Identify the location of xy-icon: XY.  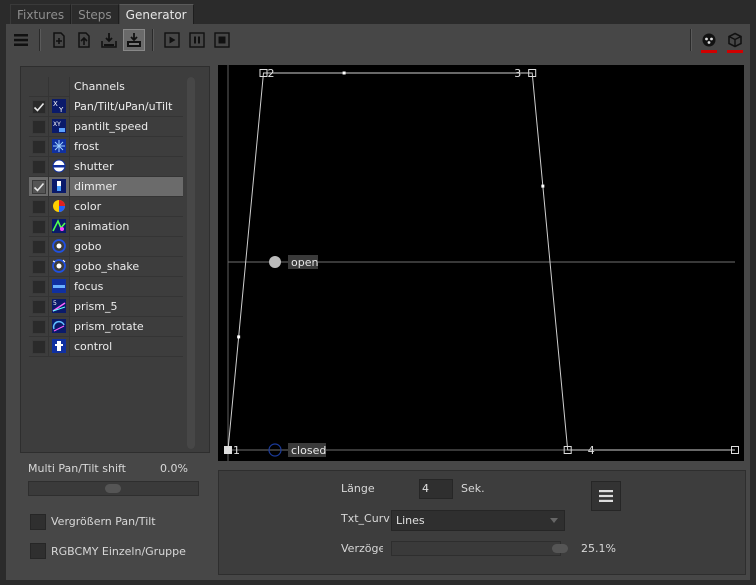
(59, 106).